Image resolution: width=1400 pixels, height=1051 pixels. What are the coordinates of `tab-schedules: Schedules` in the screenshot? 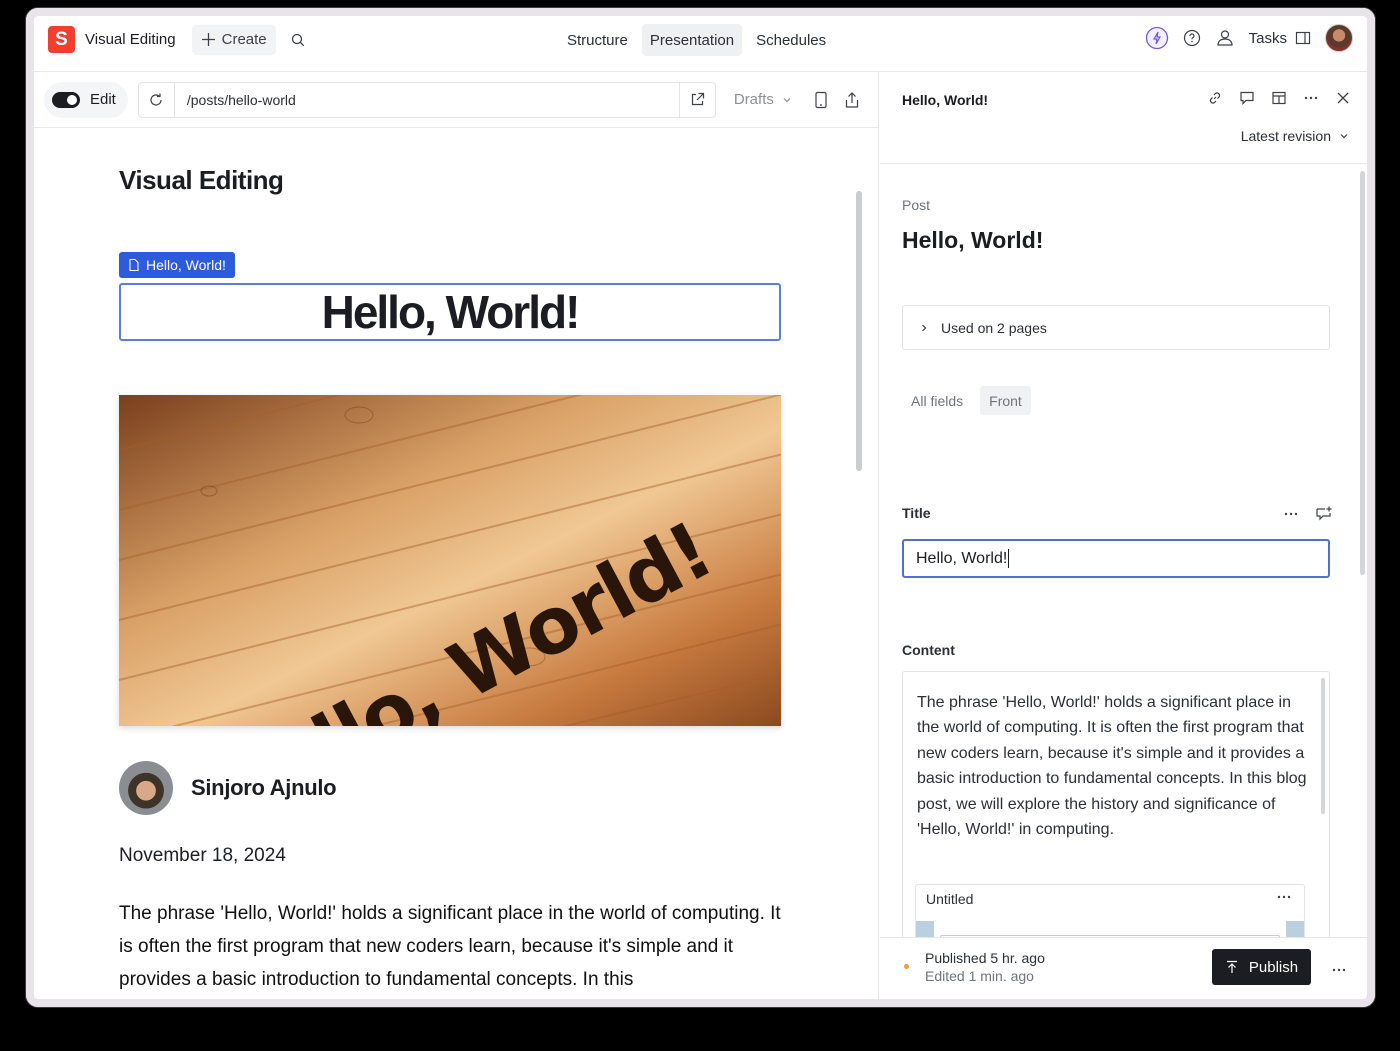 It's located at (791, 40).